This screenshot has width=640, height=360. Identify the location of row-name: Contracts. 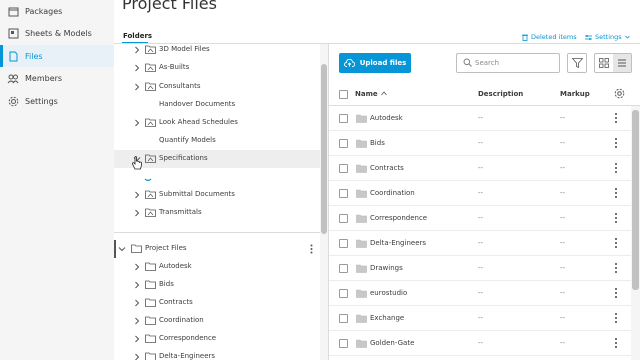
(387, 168).